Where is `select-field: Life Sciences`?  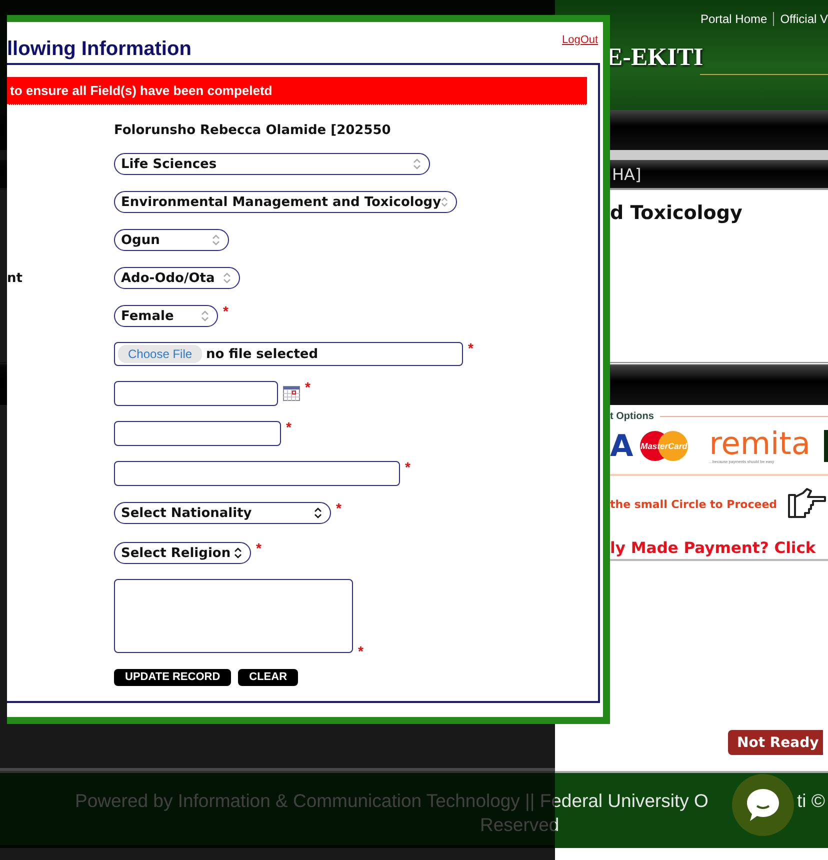 select-field: Life Sciences is located at coordinates (272, 164).